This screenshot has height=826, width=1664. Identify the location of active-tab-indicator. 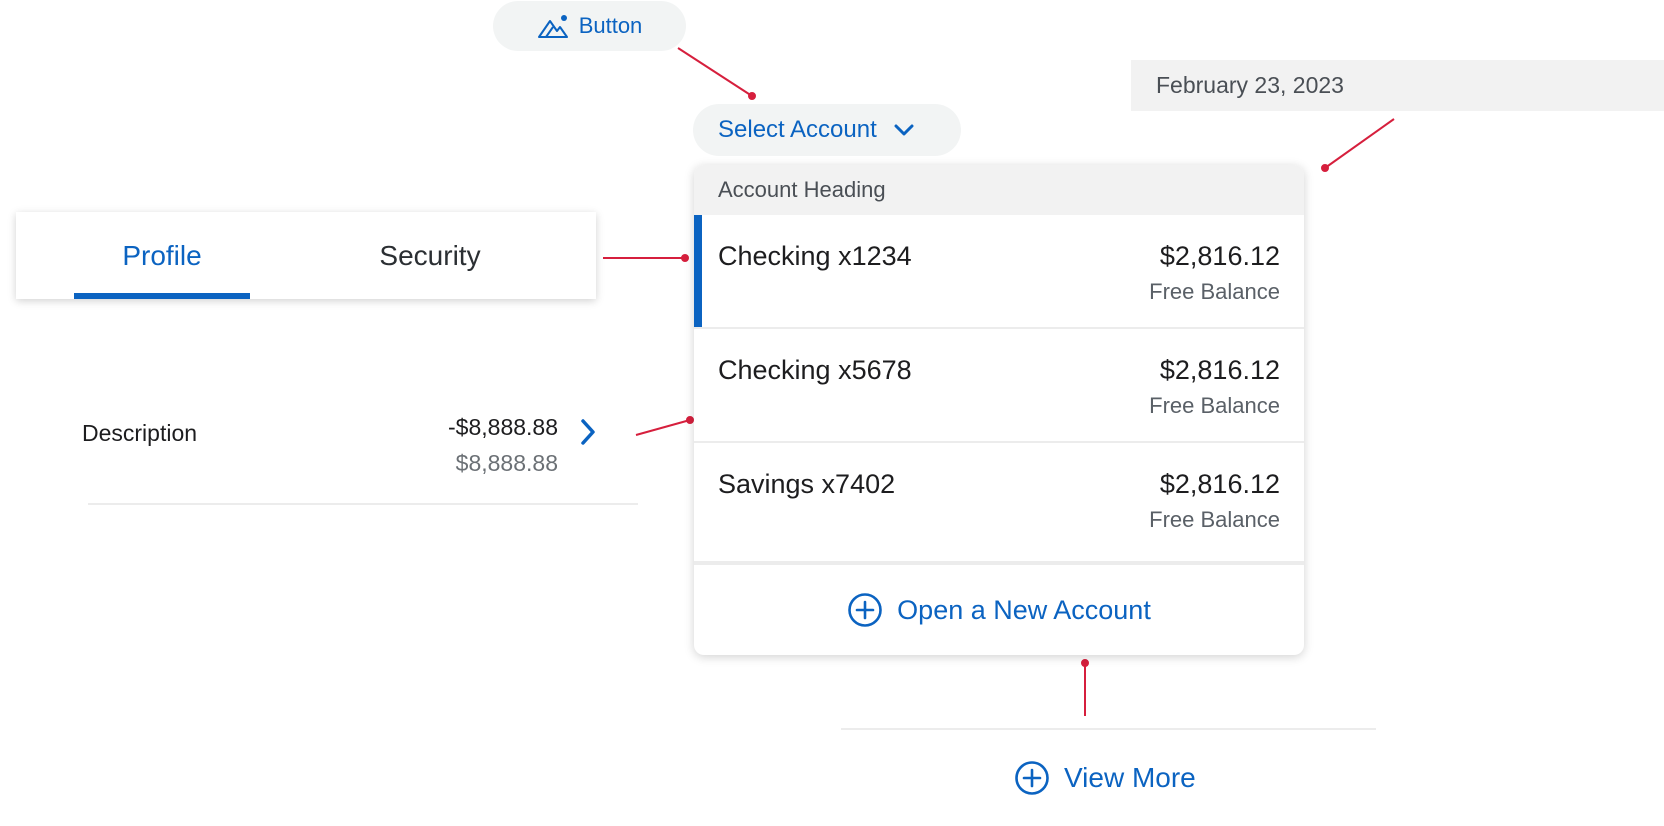
(162, 296).